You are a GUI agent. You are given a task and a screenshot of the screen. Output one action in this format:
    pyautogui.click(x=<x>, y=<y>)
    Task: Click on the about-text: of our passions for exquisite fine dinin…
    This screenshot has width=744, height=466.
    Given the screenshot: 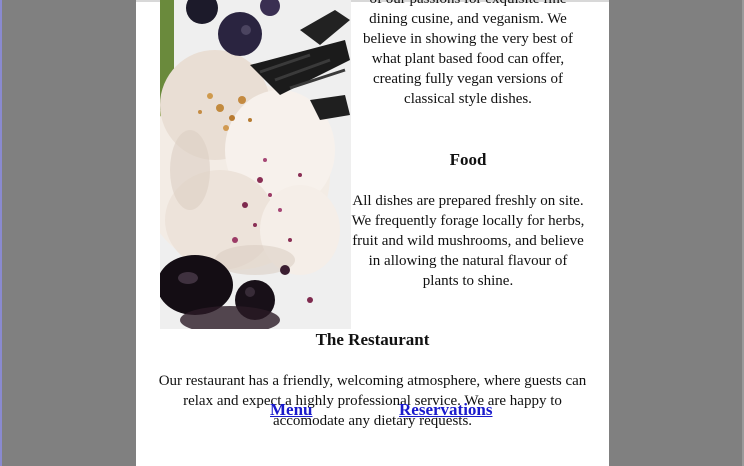 What is the action you would take?
    pyautogui.click(x=468, y=53)
    